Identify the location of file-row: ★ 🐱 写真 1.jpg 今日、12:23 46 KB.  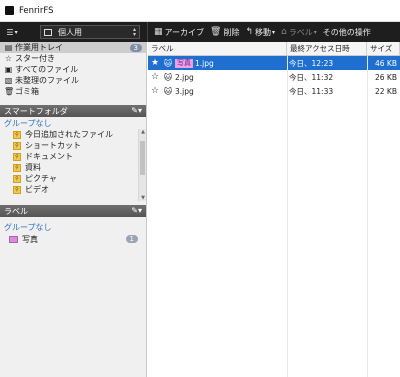
(274, 63).